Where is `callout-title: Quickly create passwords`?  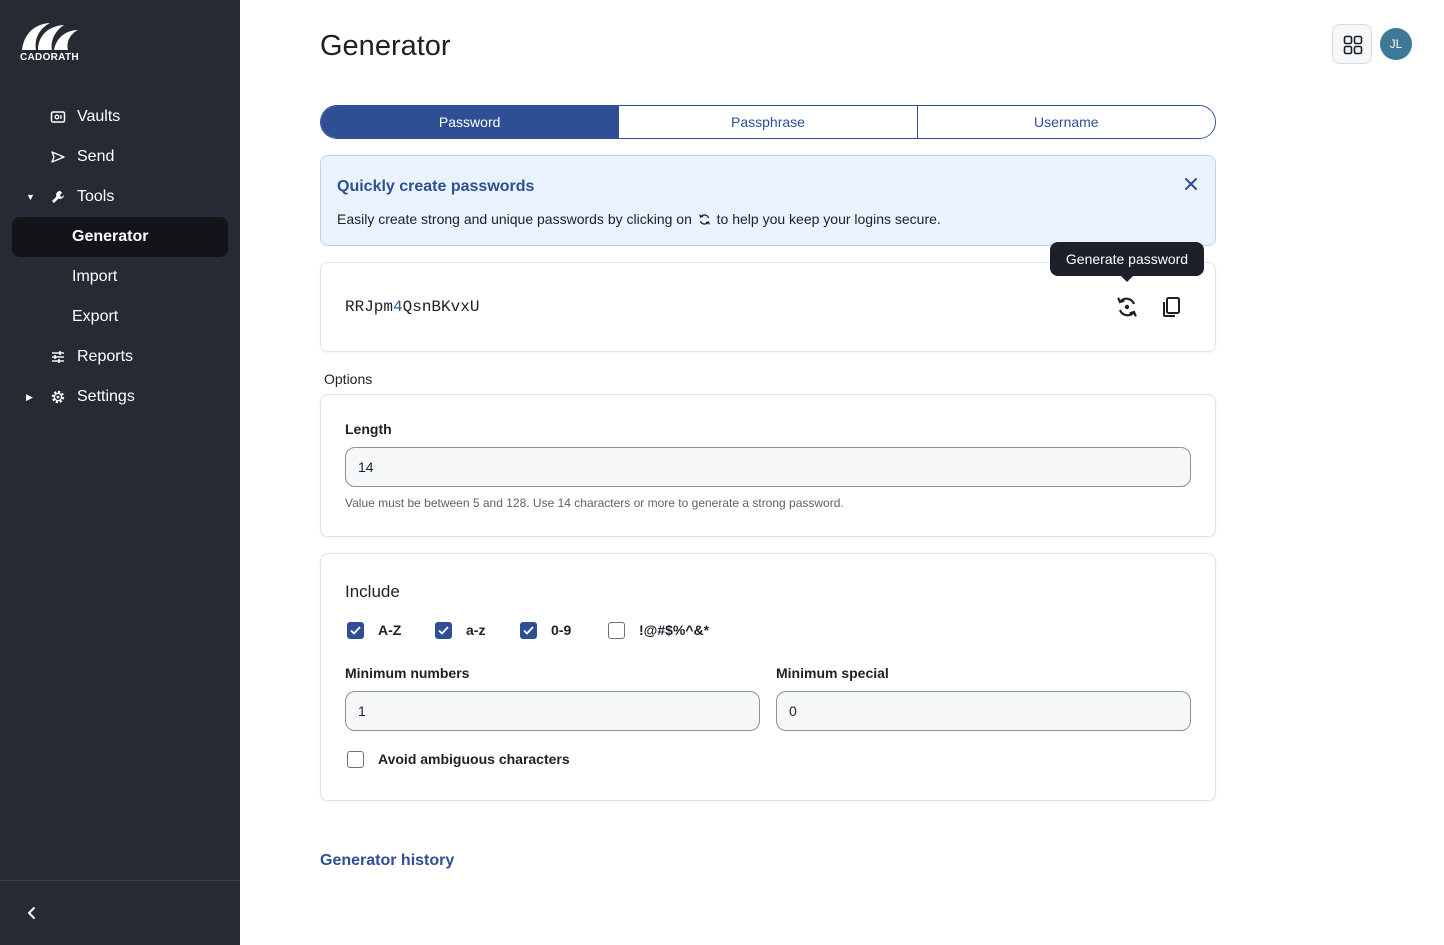 callout-title: Quickly create passwords is located at coordinates (436, 186).